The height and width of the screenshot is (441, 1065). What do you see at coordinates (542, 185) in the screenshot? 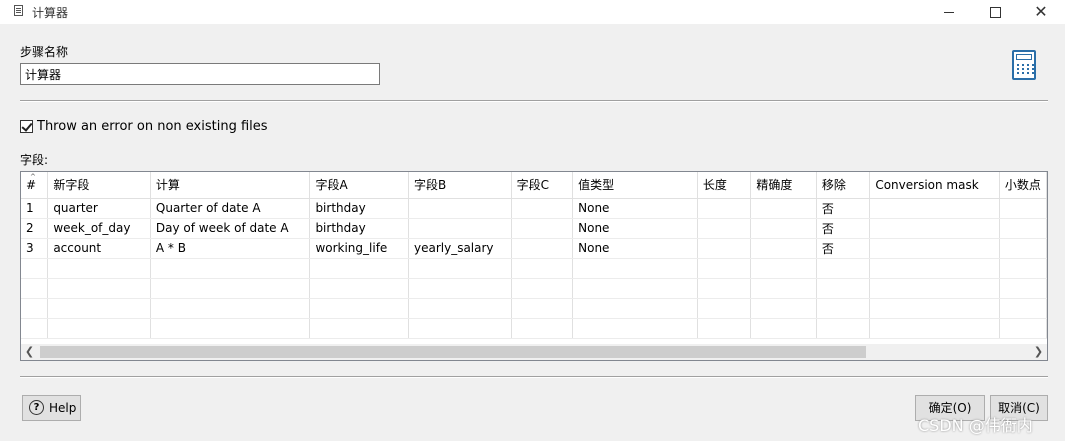
I see `column-header: 字段C` at bounding box center [542, 185].